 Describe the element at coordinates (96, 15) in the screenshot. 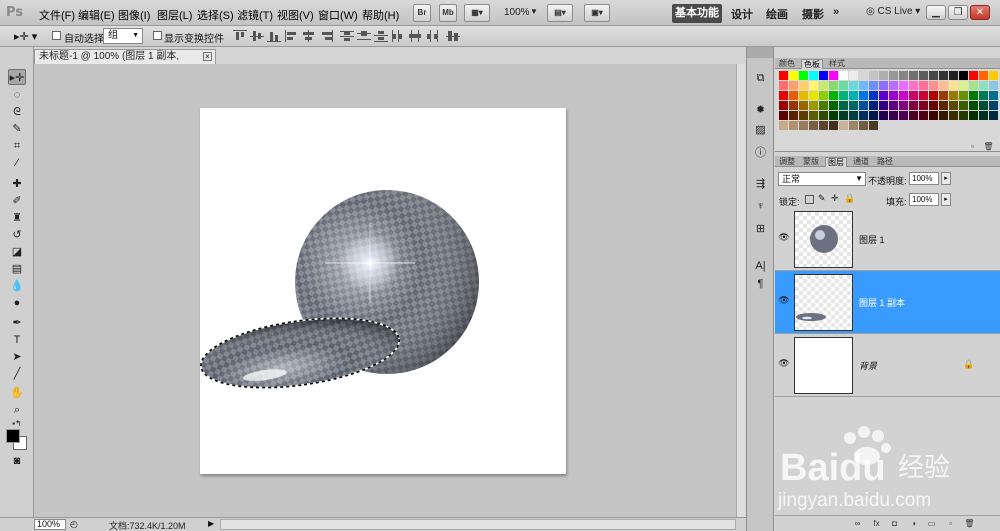

I see `menu-edit: 编辑(E)` at that location.